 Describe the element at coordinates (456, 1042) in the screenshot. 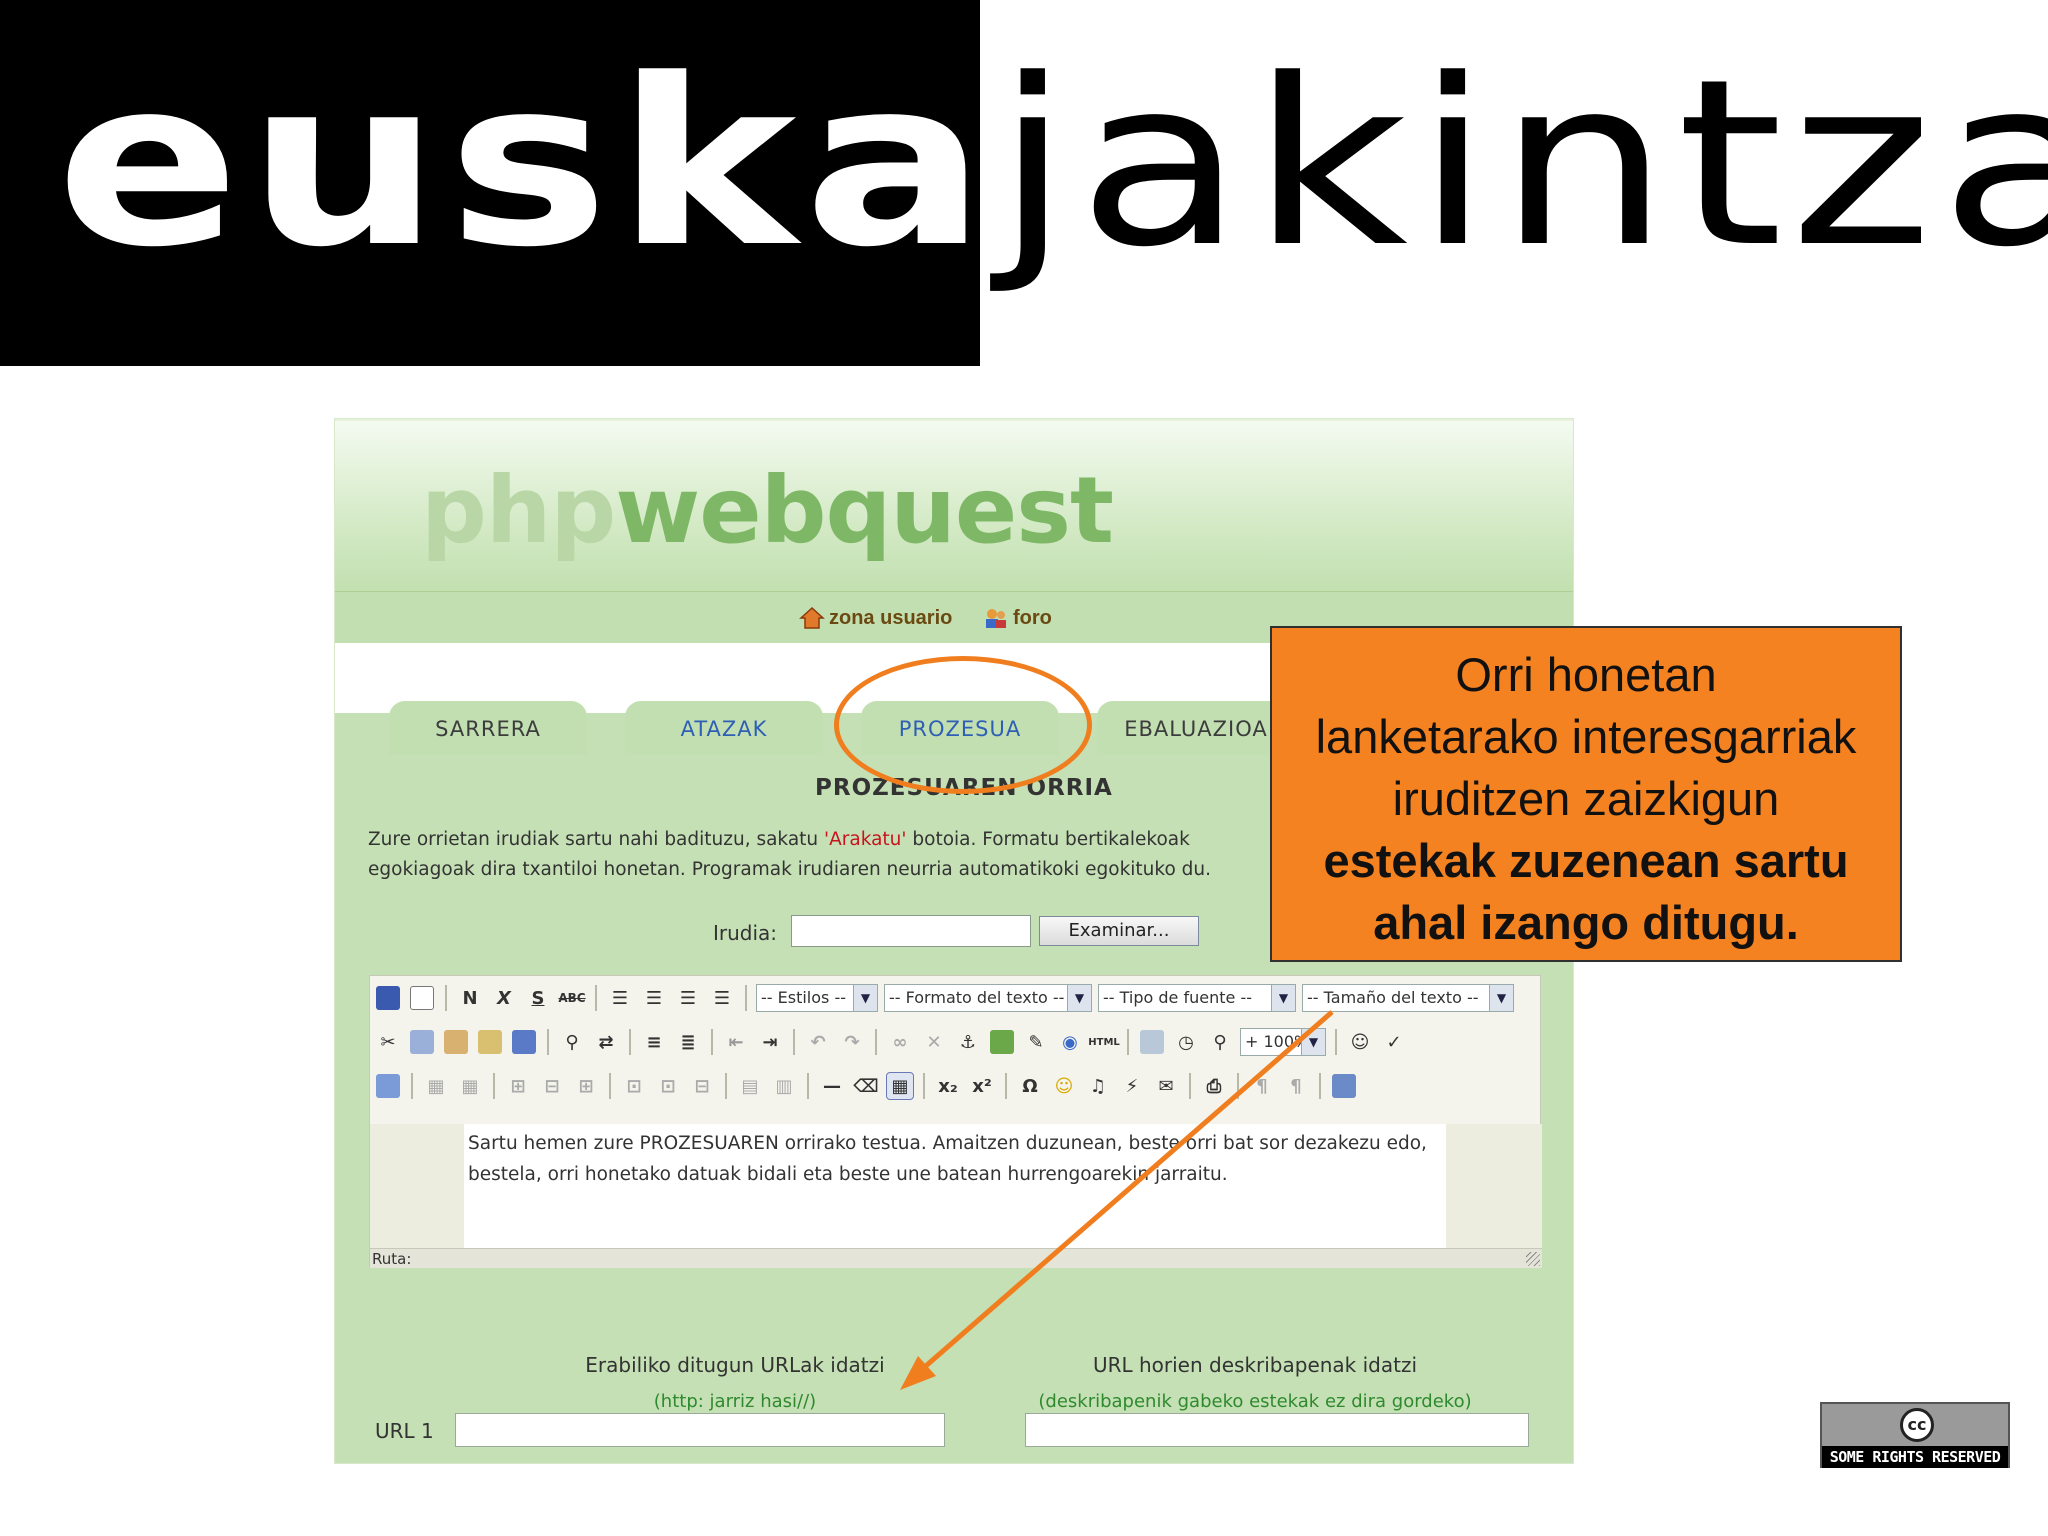

I see `paste-icon` at that location.